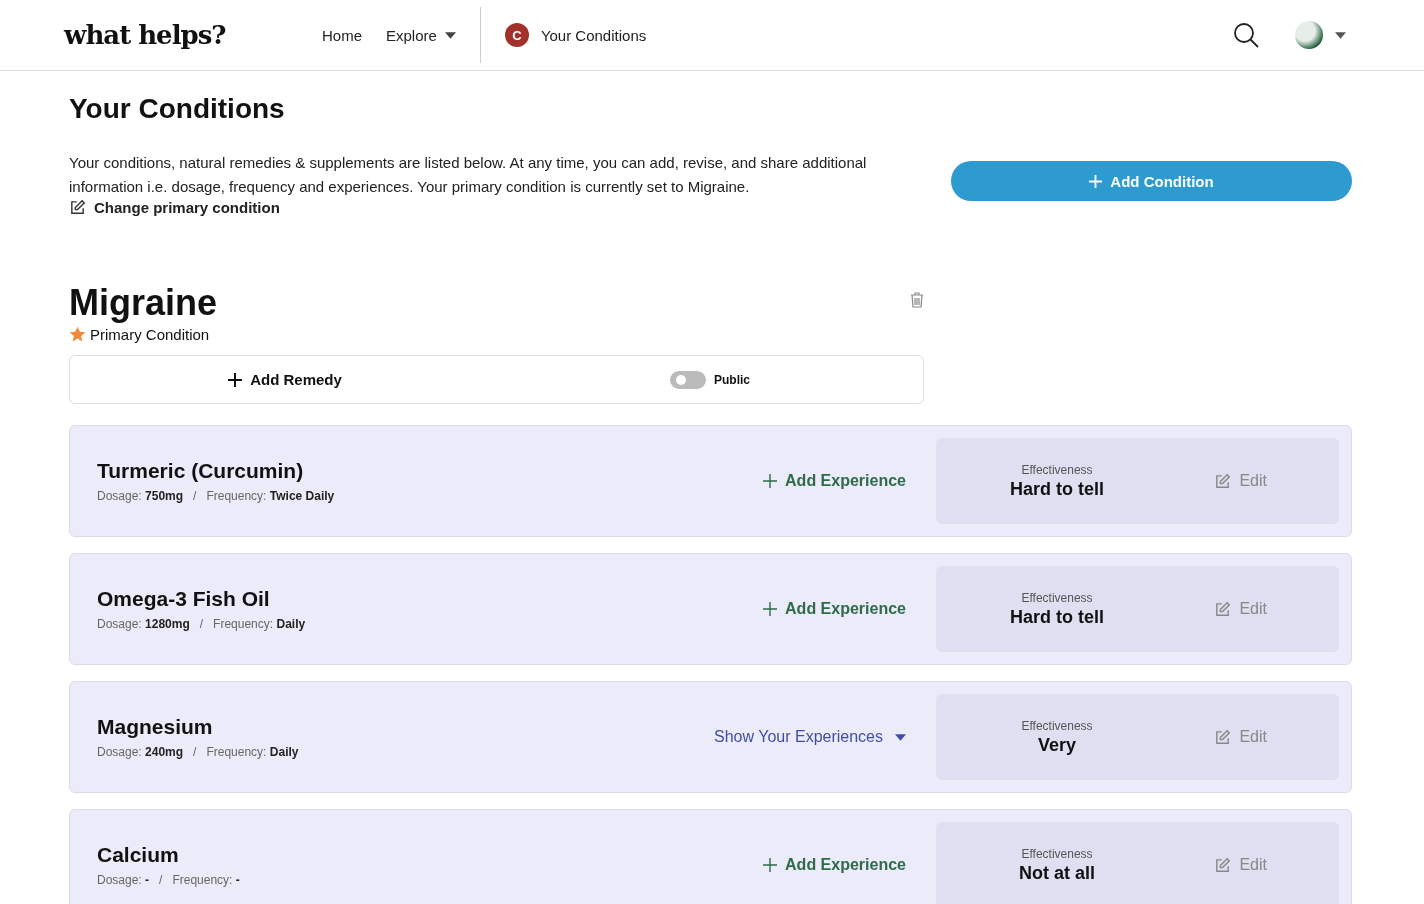  Describe the element at coordinates (1057, 873) in the screenshot. I see `effectiveness-value: Not at all` at that location.